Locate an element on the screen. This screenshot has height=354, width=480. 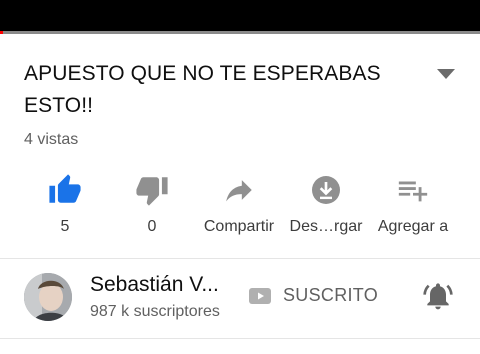
divider is located at coordinates (240, 338).